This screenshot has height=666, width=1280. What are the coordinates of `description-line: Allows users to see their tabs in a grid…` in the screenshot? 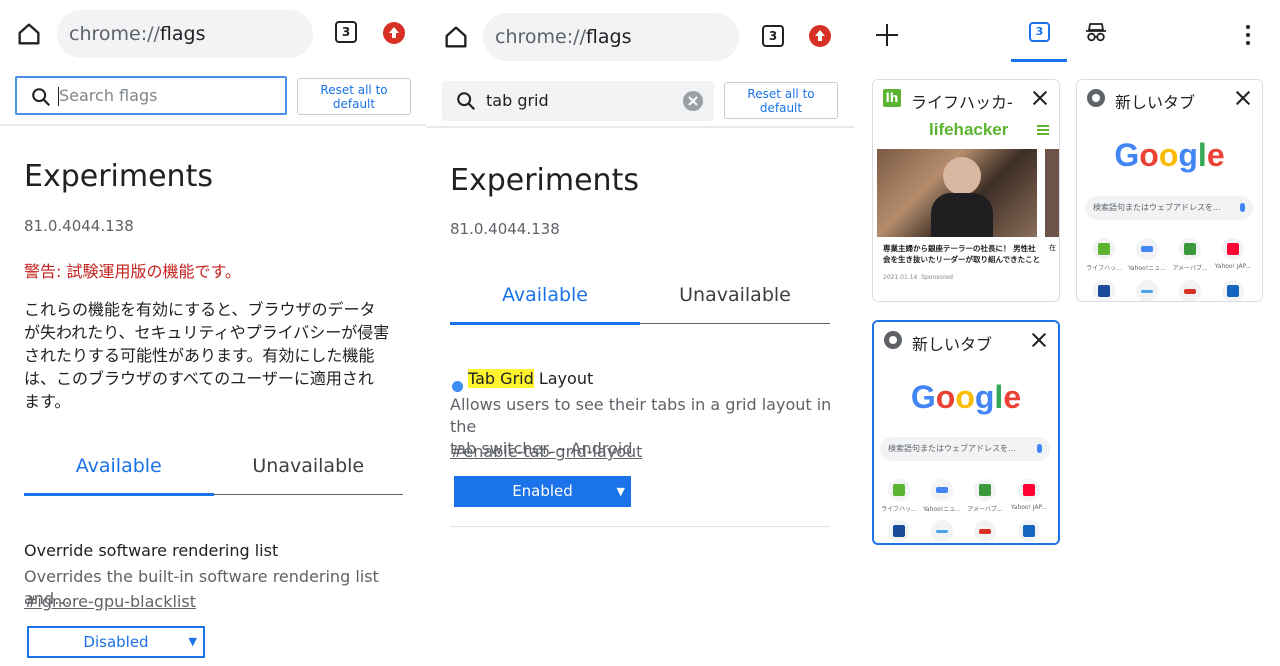 It's located at (641, 415).